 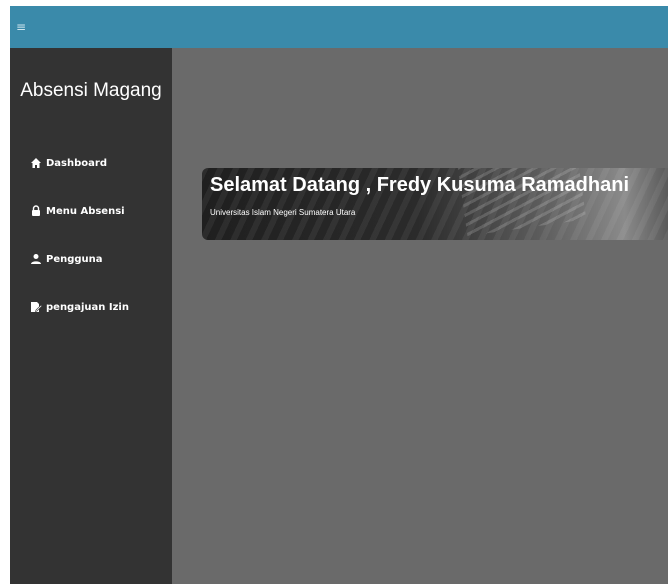 What do you see at coordinates (36, 163) in the screenshot?
I see `home-icon` at bounding box center [36, 163].